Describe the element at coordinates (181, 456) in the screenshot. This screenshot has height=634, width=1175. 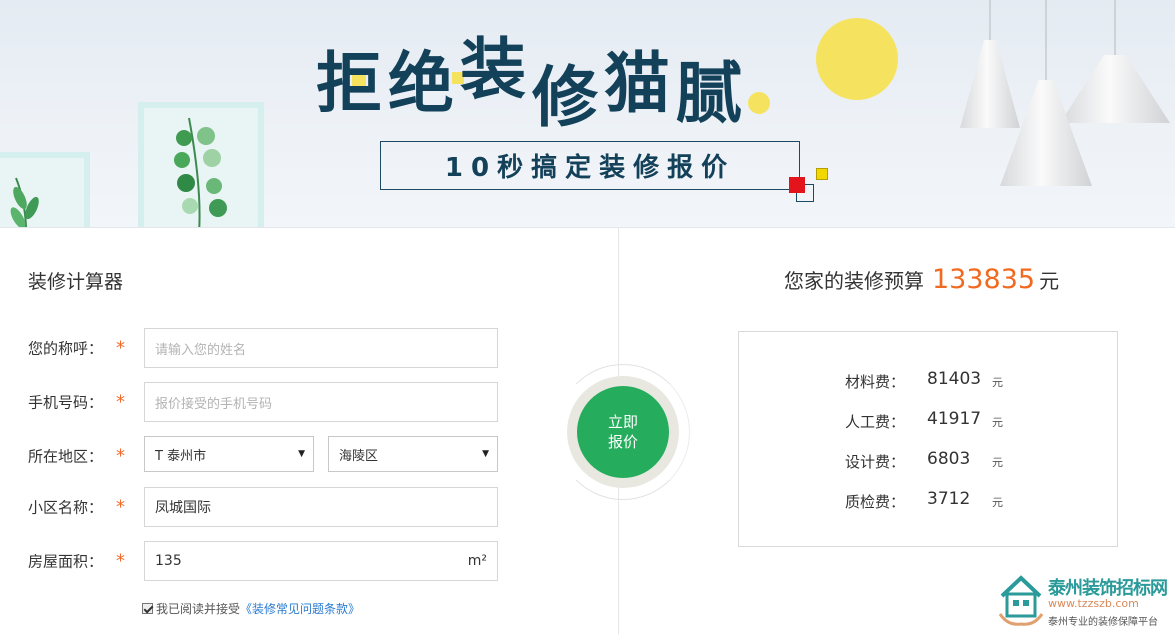
I see `city-select-value: T 泰州市` at that location.